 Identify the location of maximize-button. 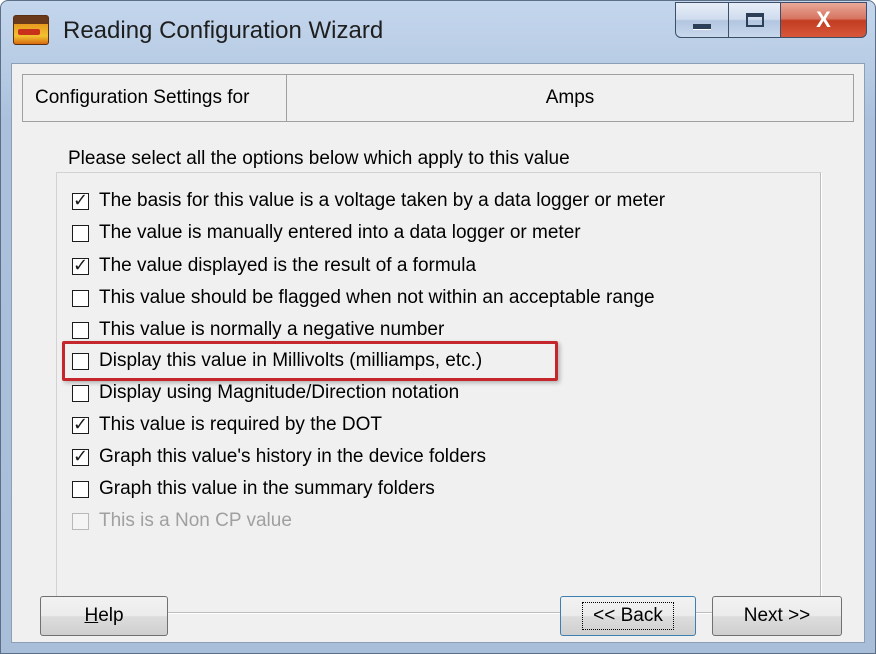
(755, 20).